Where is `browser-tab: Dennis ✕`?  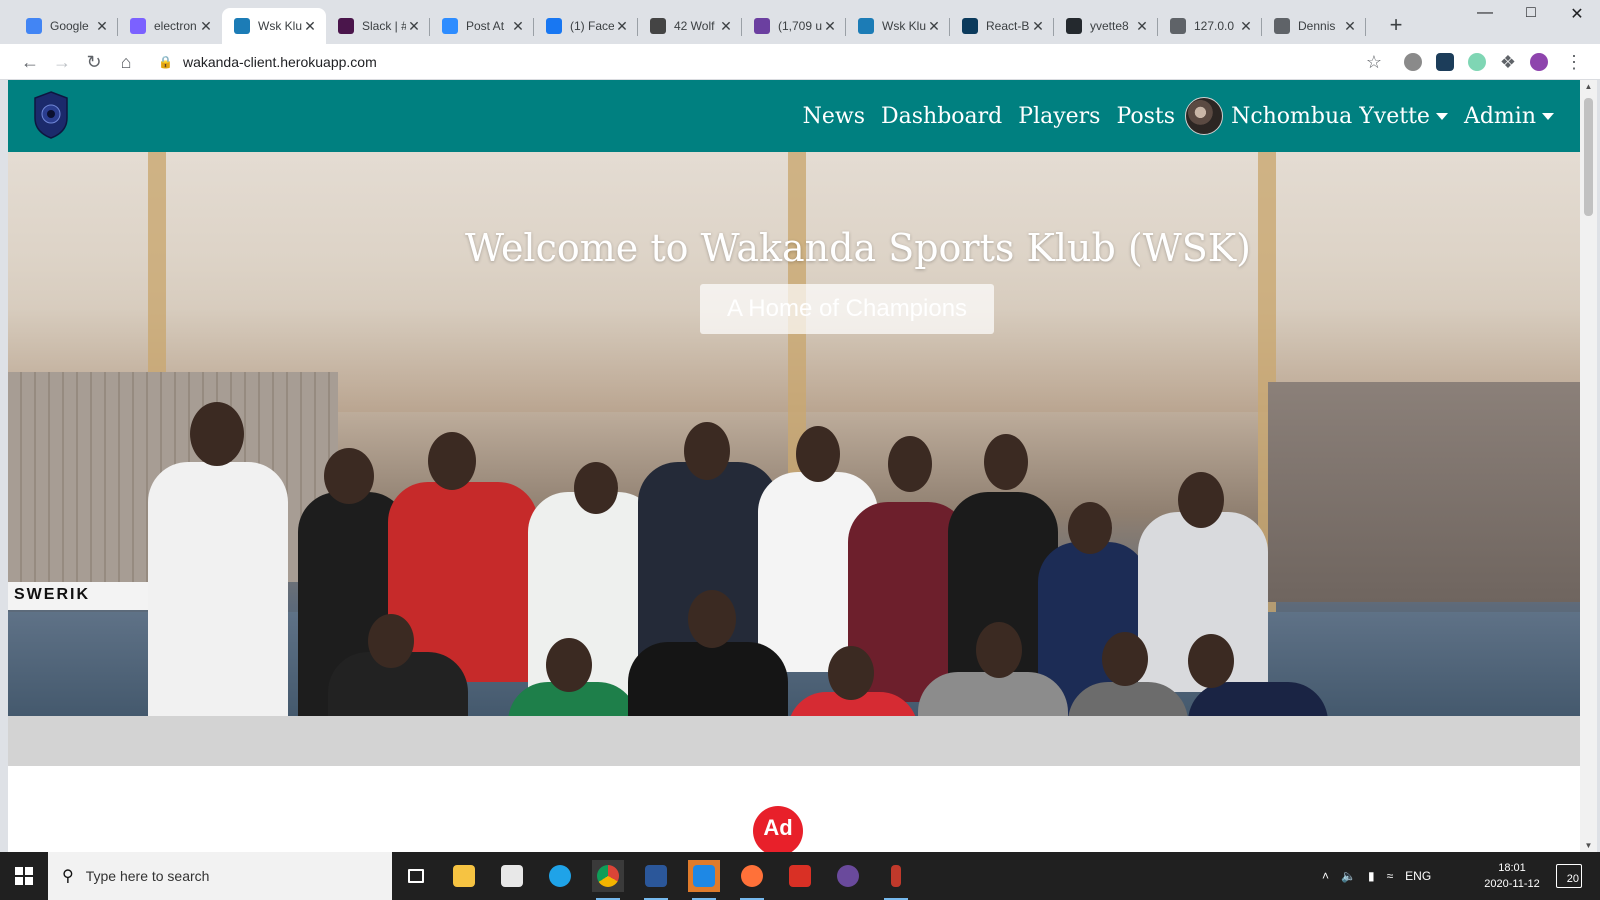
browser-tab: Dennis ✕ is located at coordinates (1314, 26).